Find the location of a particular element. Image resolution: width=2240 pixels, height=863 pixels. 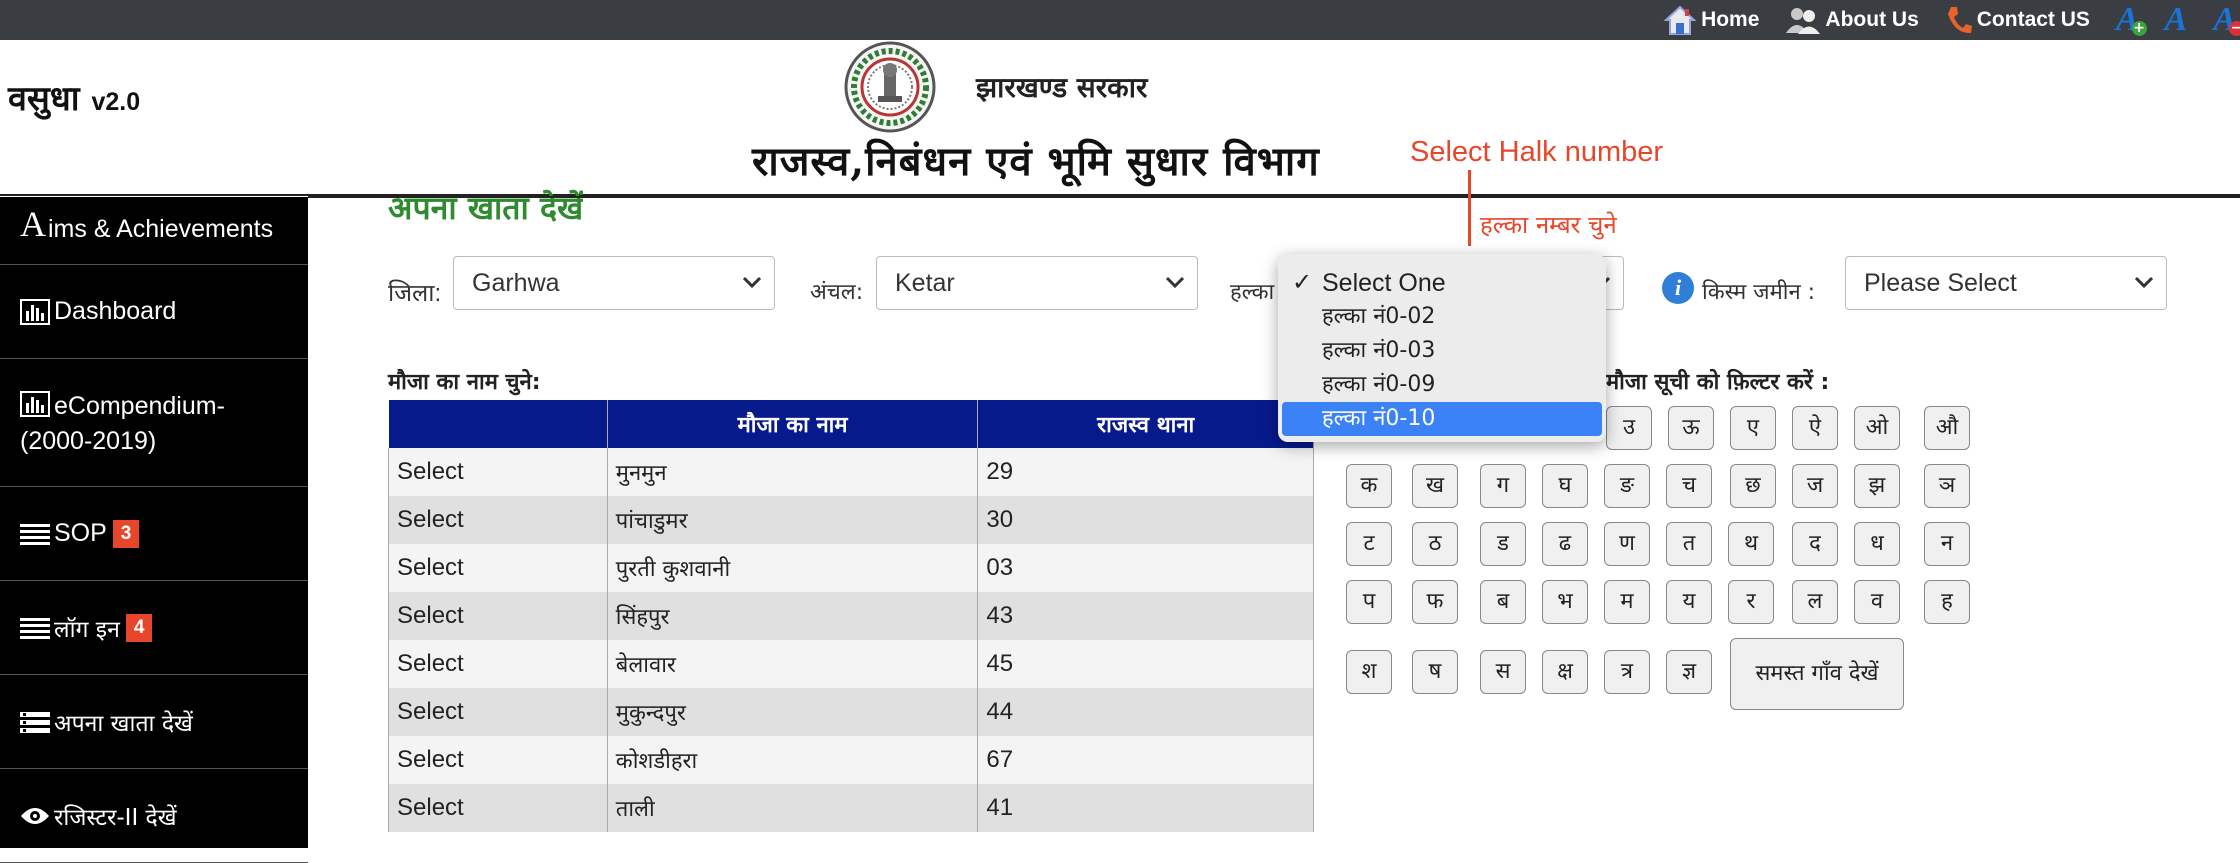

circle-select: Ketar is located at coordinates (1037, 283).